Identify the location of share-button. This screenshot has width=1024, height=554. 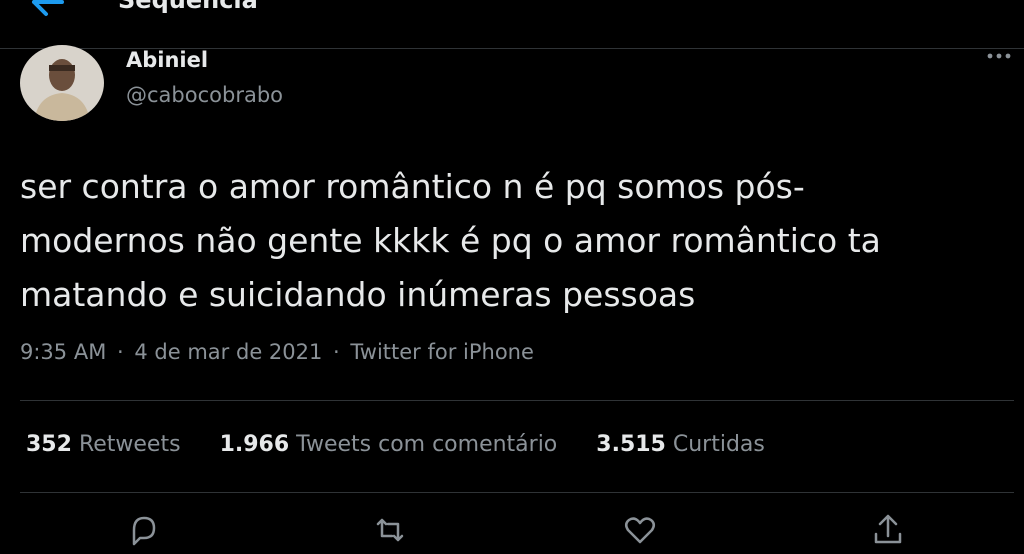
(888, 530).